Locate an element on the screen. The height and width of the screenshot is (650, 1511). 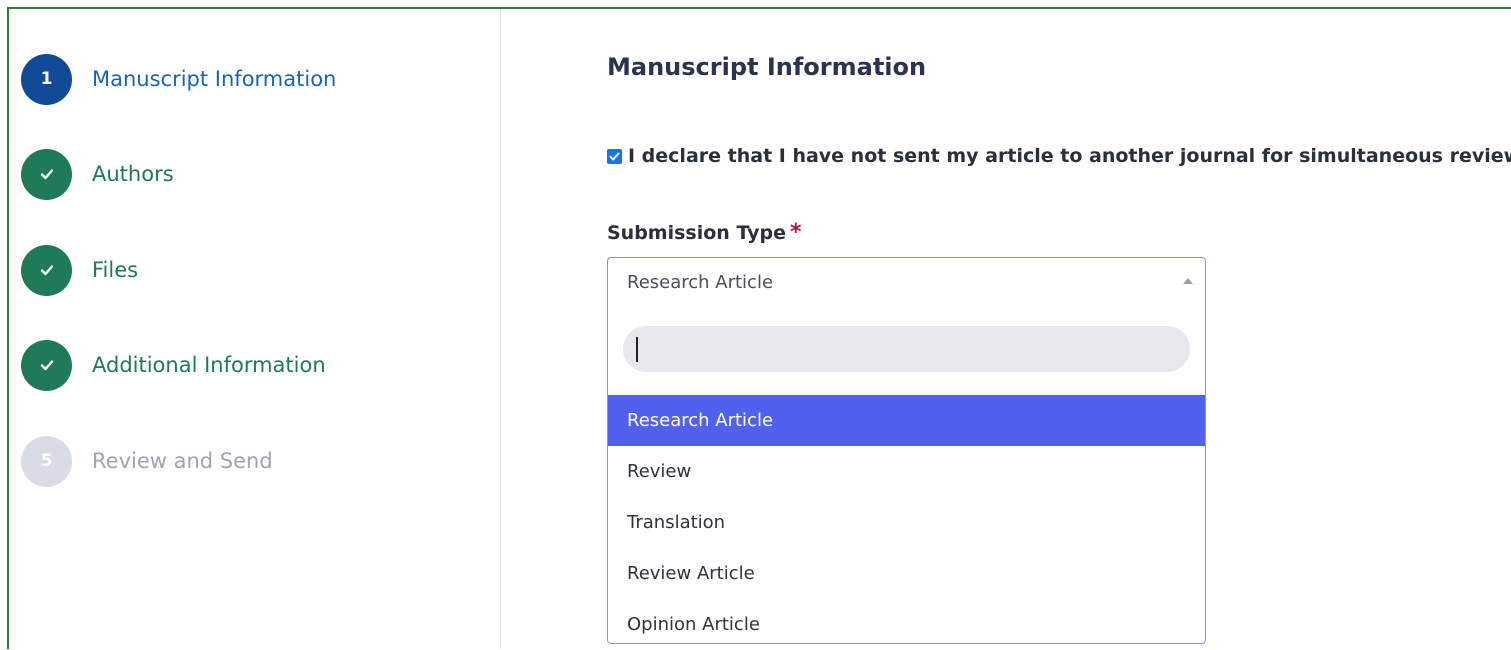
submission-type-label: Submission Type * is located at coordinates (704, 232).